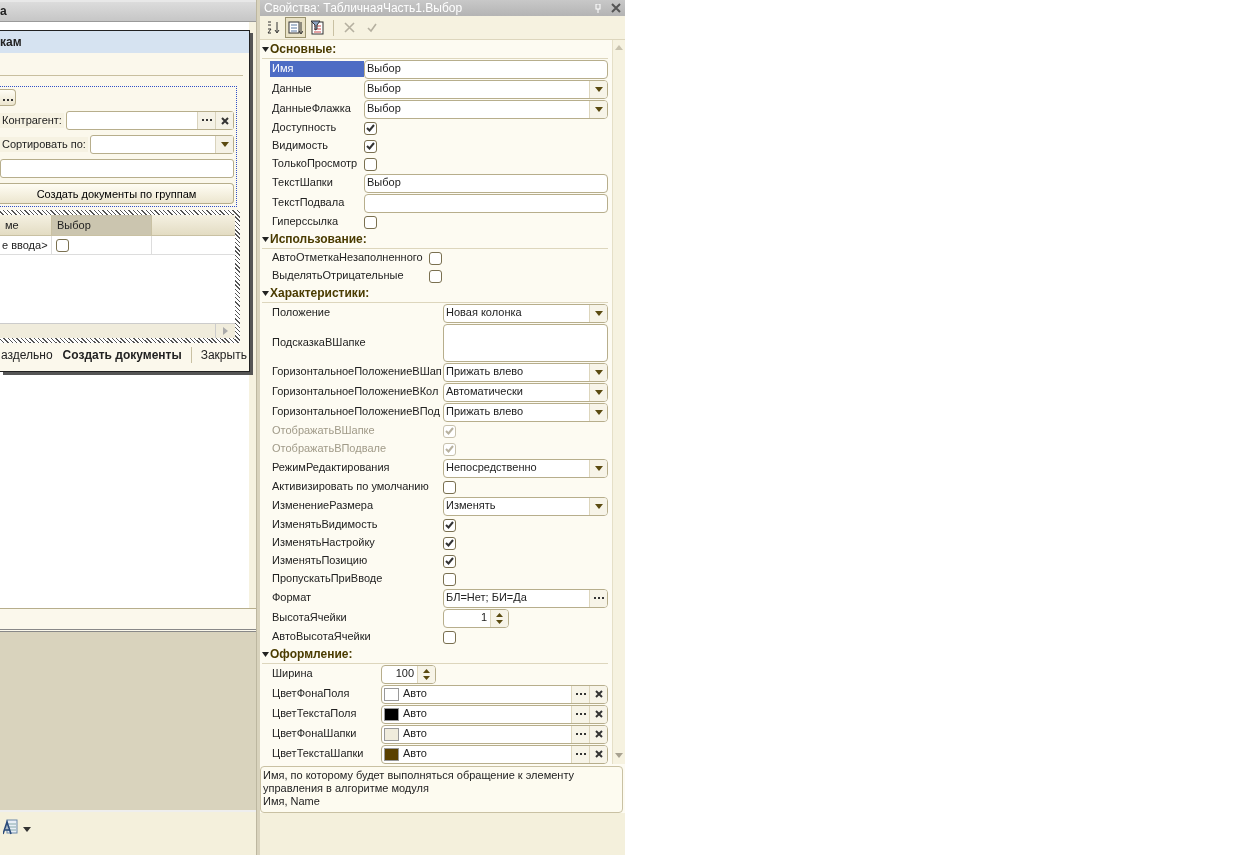 The image size is (1255, 855). I want to click on form-button: Создать документы, so click(122, 355).